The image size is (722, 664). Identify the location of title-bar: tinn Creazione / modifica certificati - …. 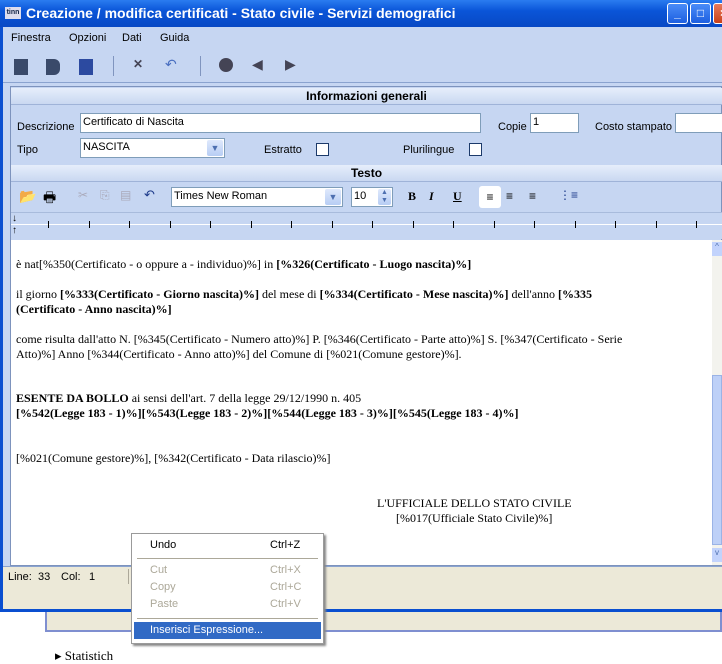
(361, 13).